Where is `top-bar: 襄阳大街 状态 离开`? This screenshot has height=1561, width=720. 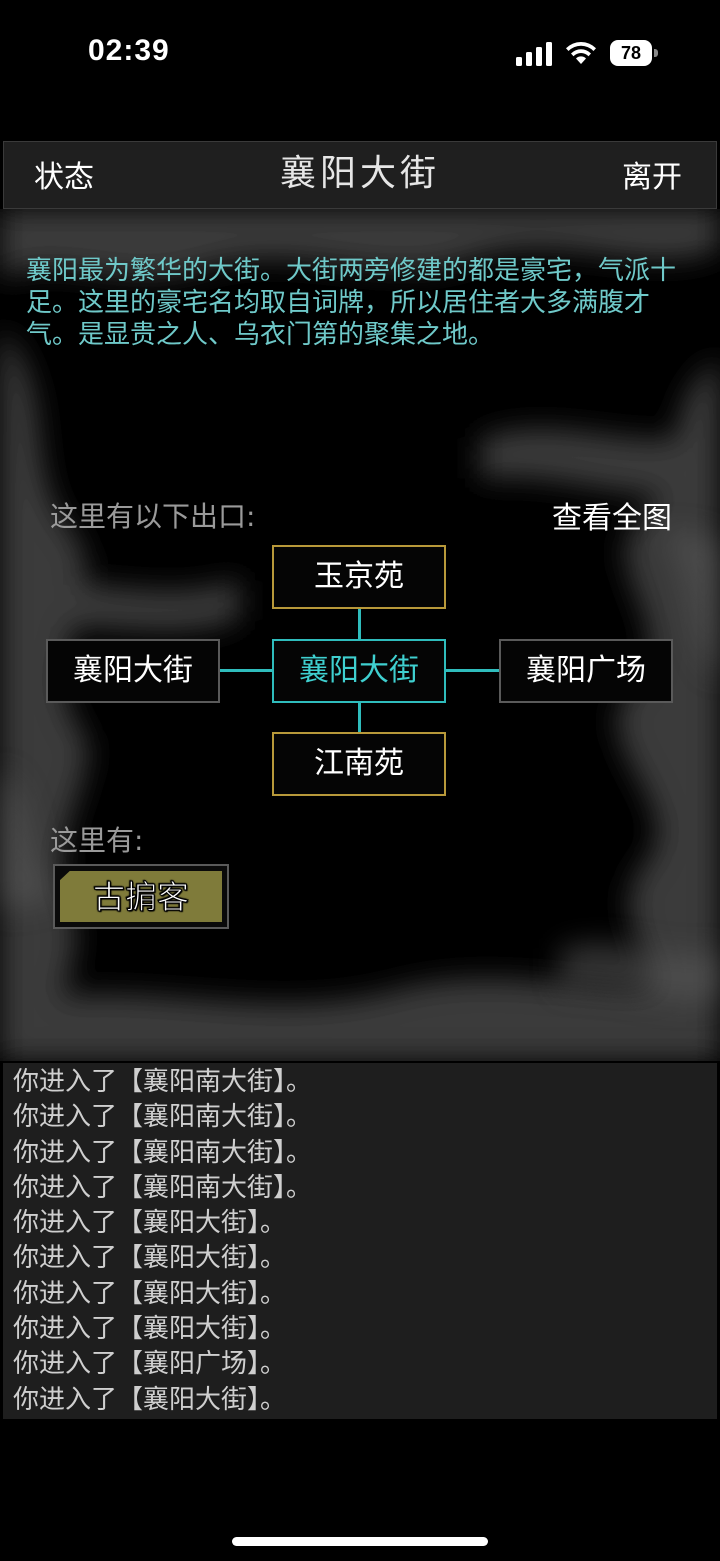 top-bar: 襄阳大街 状态 离开 is located at coordinates (360, 175).